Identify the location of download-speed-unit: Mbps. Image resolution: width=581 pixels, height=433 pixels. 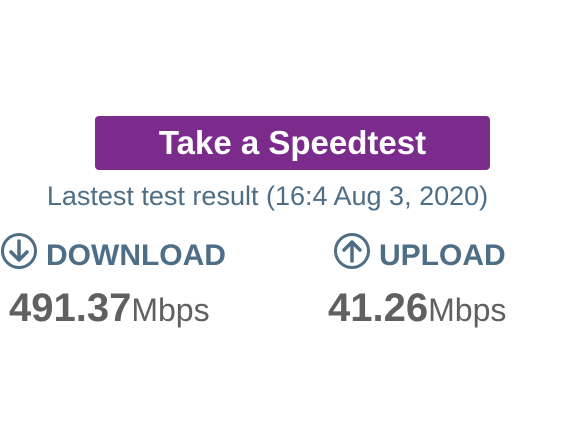
(170, 310).